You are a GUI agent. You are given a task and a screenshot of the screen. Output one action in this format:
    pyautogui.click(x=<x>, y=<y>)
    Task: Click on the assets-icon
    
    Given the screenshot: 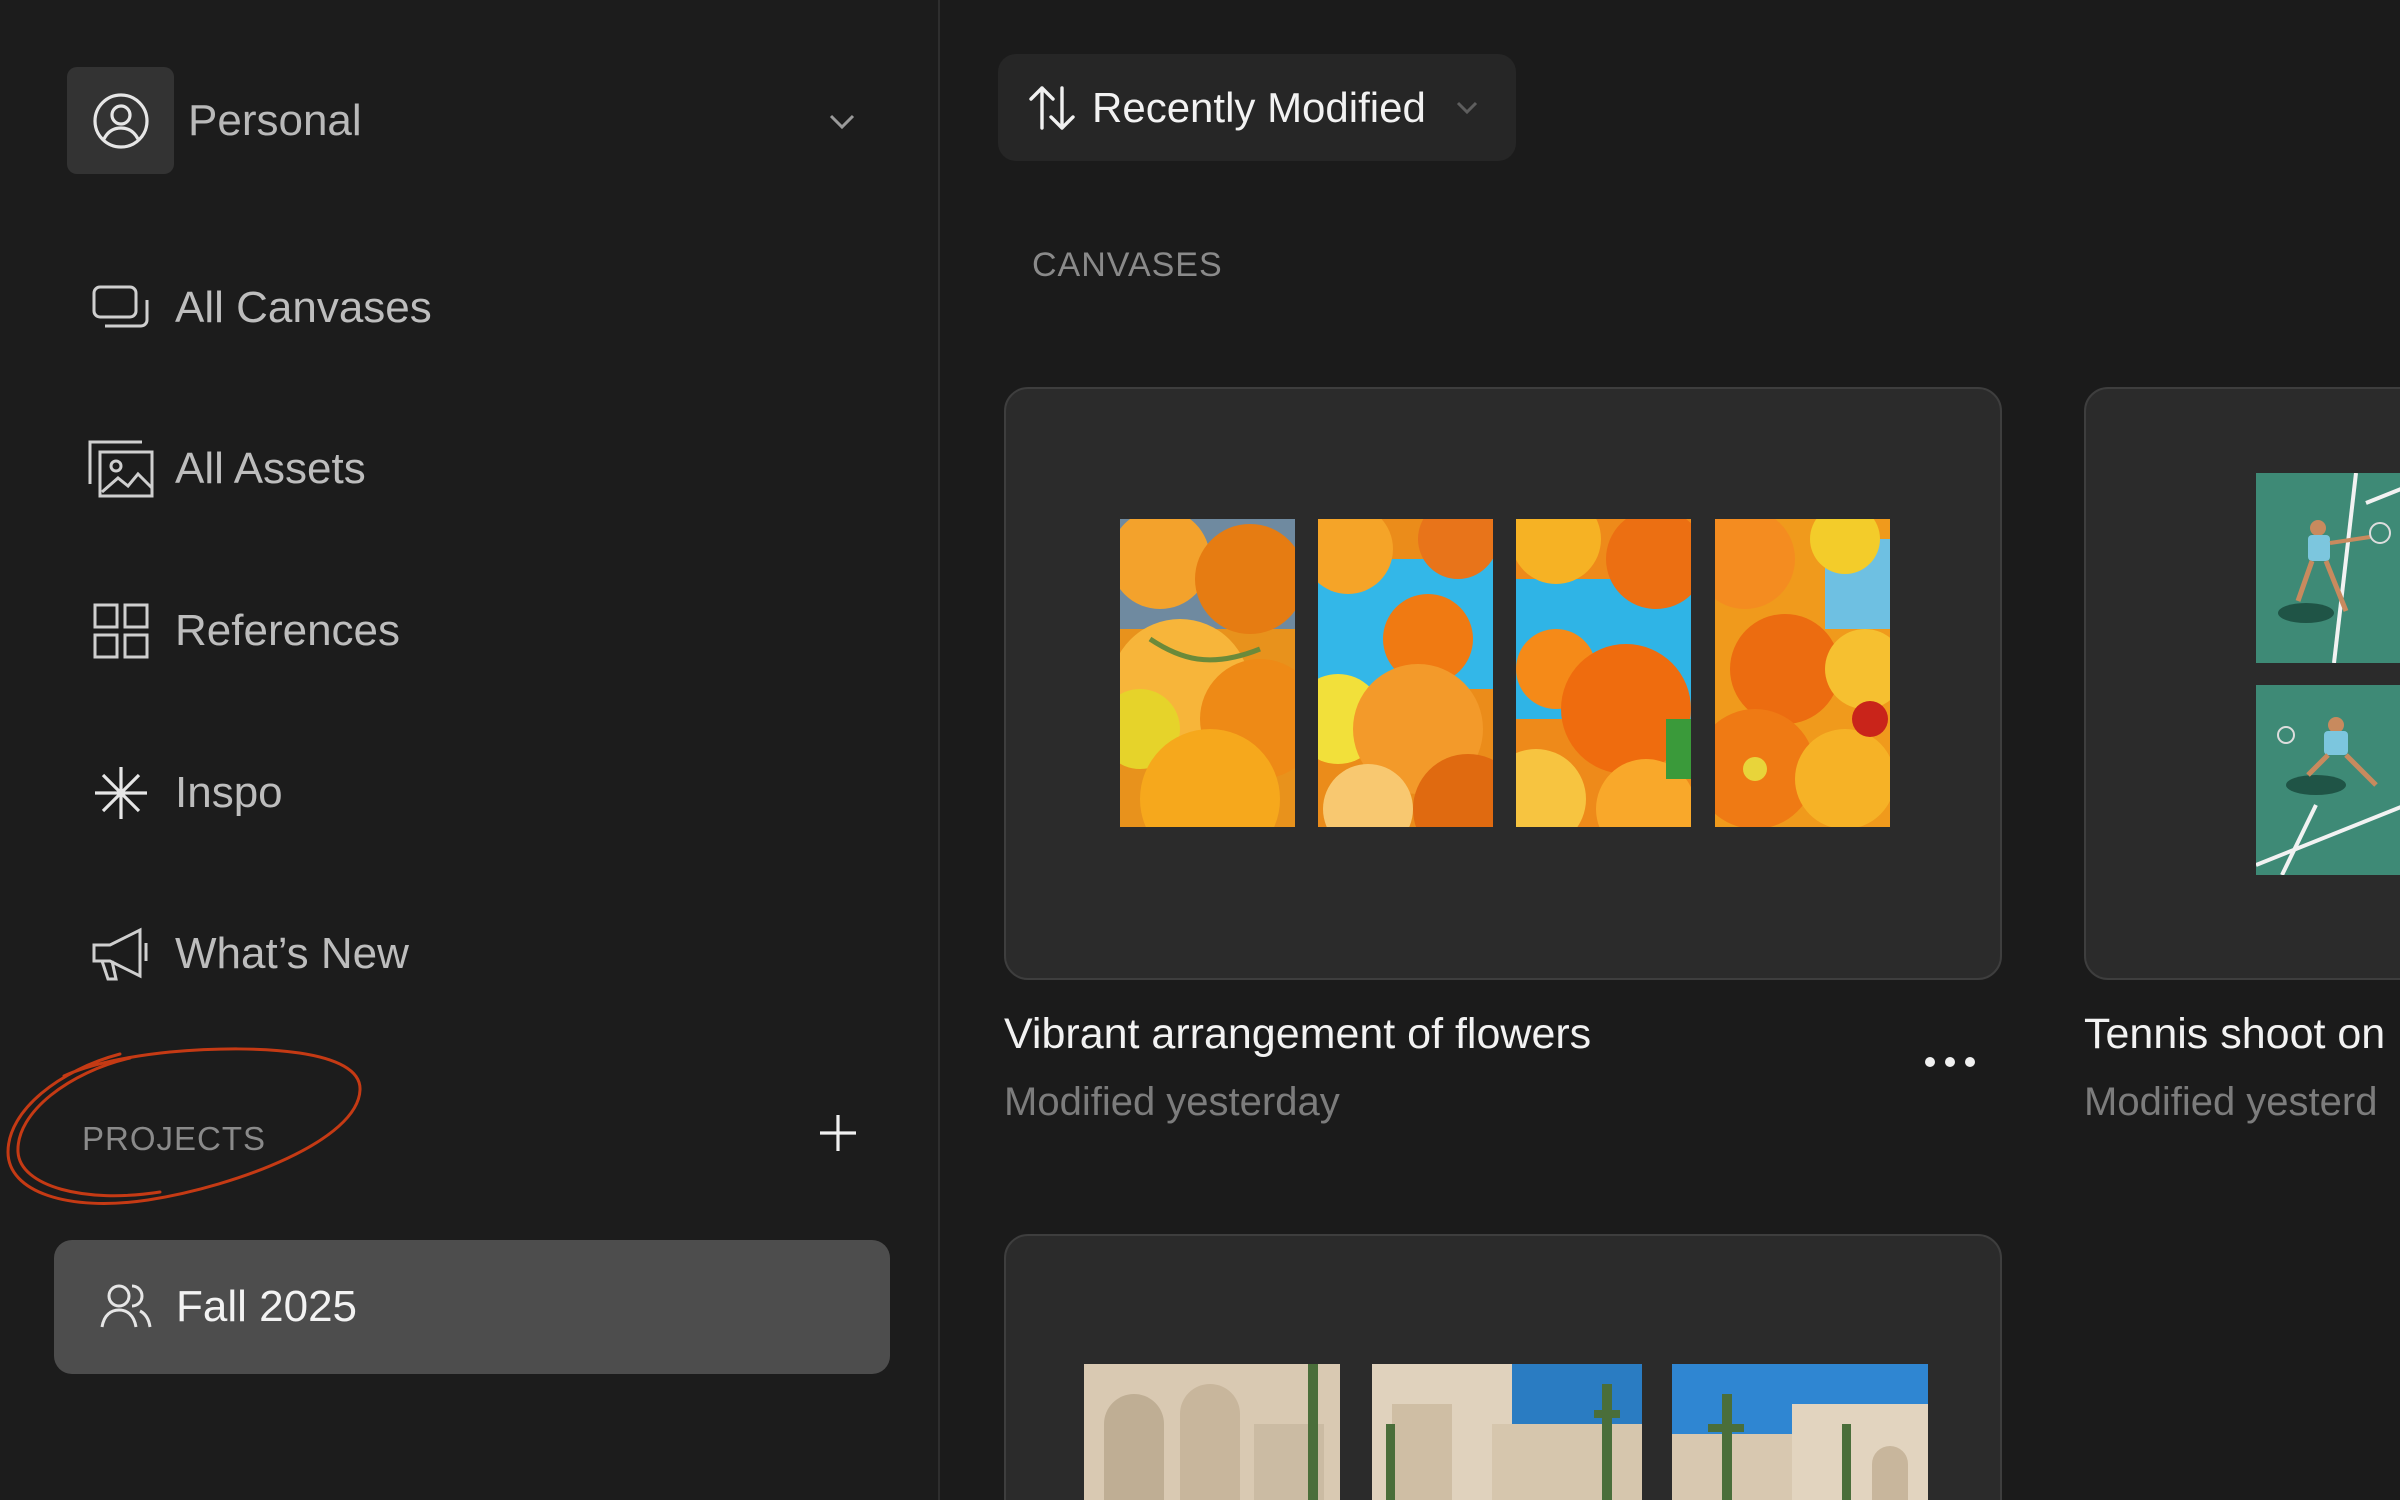 What is the action you would take?
    pyautogui.click(x=121, y=469)
    